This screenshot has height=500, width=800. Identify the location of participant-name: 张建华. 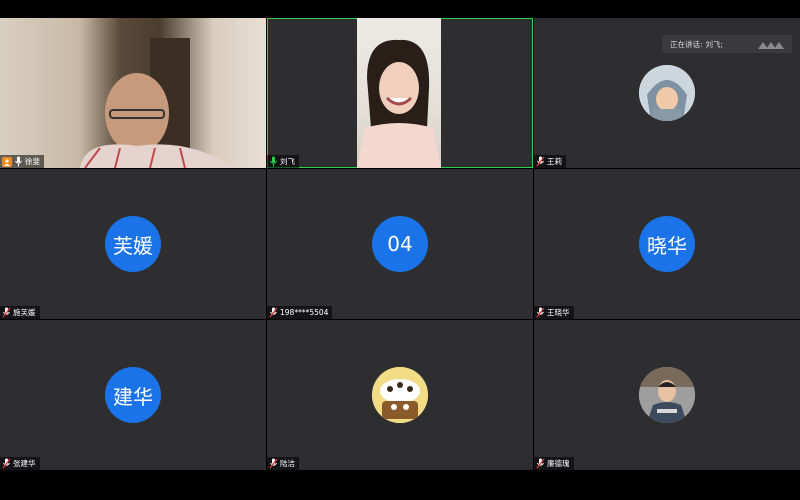
(24, 463).